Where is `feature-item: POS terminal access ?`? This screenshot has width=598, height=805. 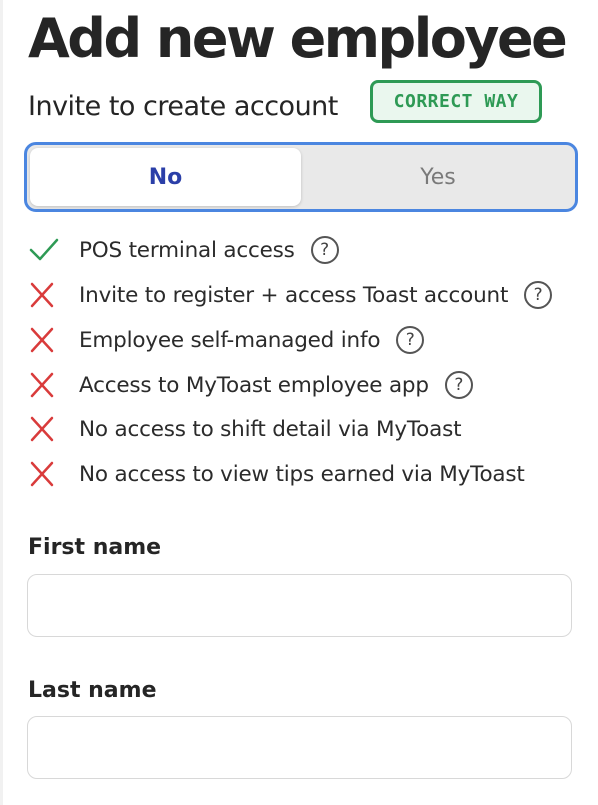
feature-item: POS terminal access ? is located at coordinates (183, 250).